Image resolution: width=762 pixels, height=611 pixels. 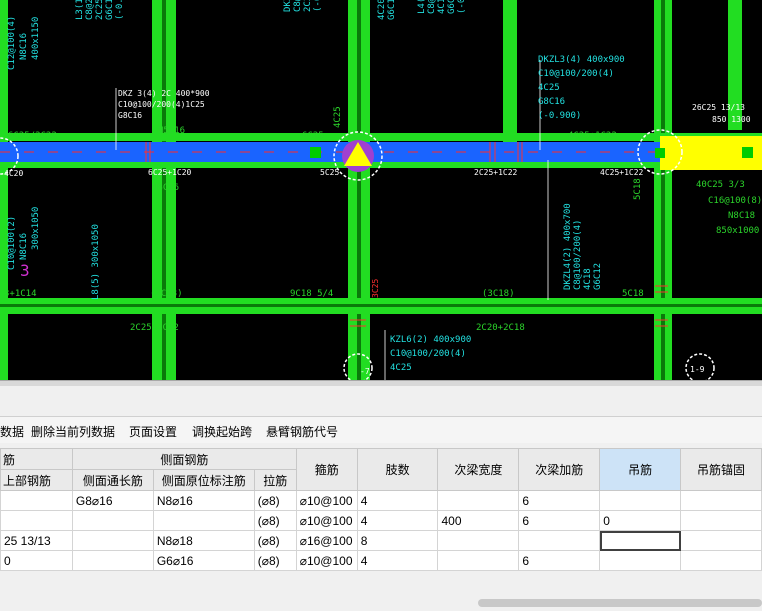 What do you see at coordinates (288, 6) in the screenshot?
I see `label-dkzl3: DKZL3(2) 300x700` at bounding box center [288, 6].